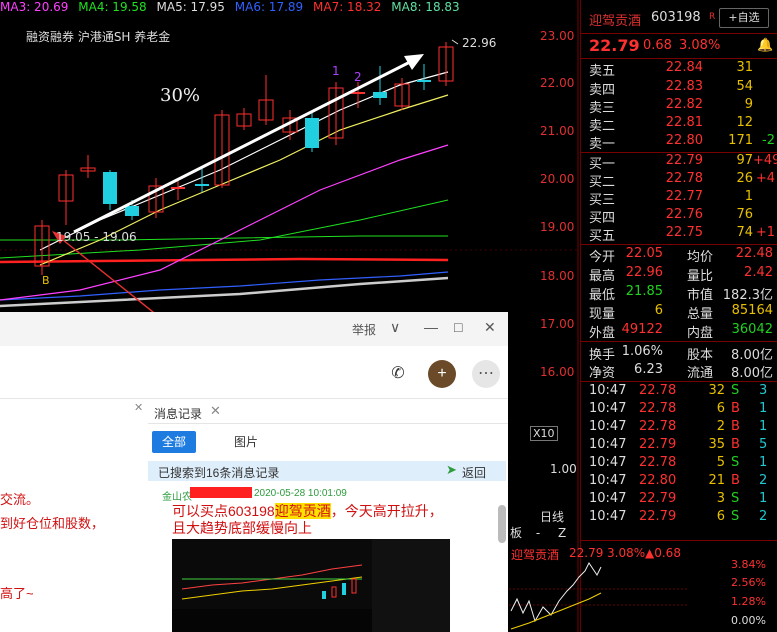 Image resolution: width=777 pixels, height=632 pixels. Describe the element at coordinates (626, 553) in the screenshot. I see `mini-pct: 3.08%` at that location.